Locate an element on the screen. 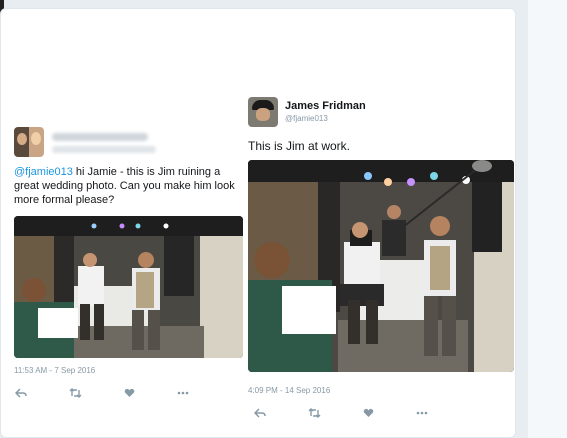 The height and width of the screenshot is (438, 567). tweet-photo is located at coordinates (128, 287).